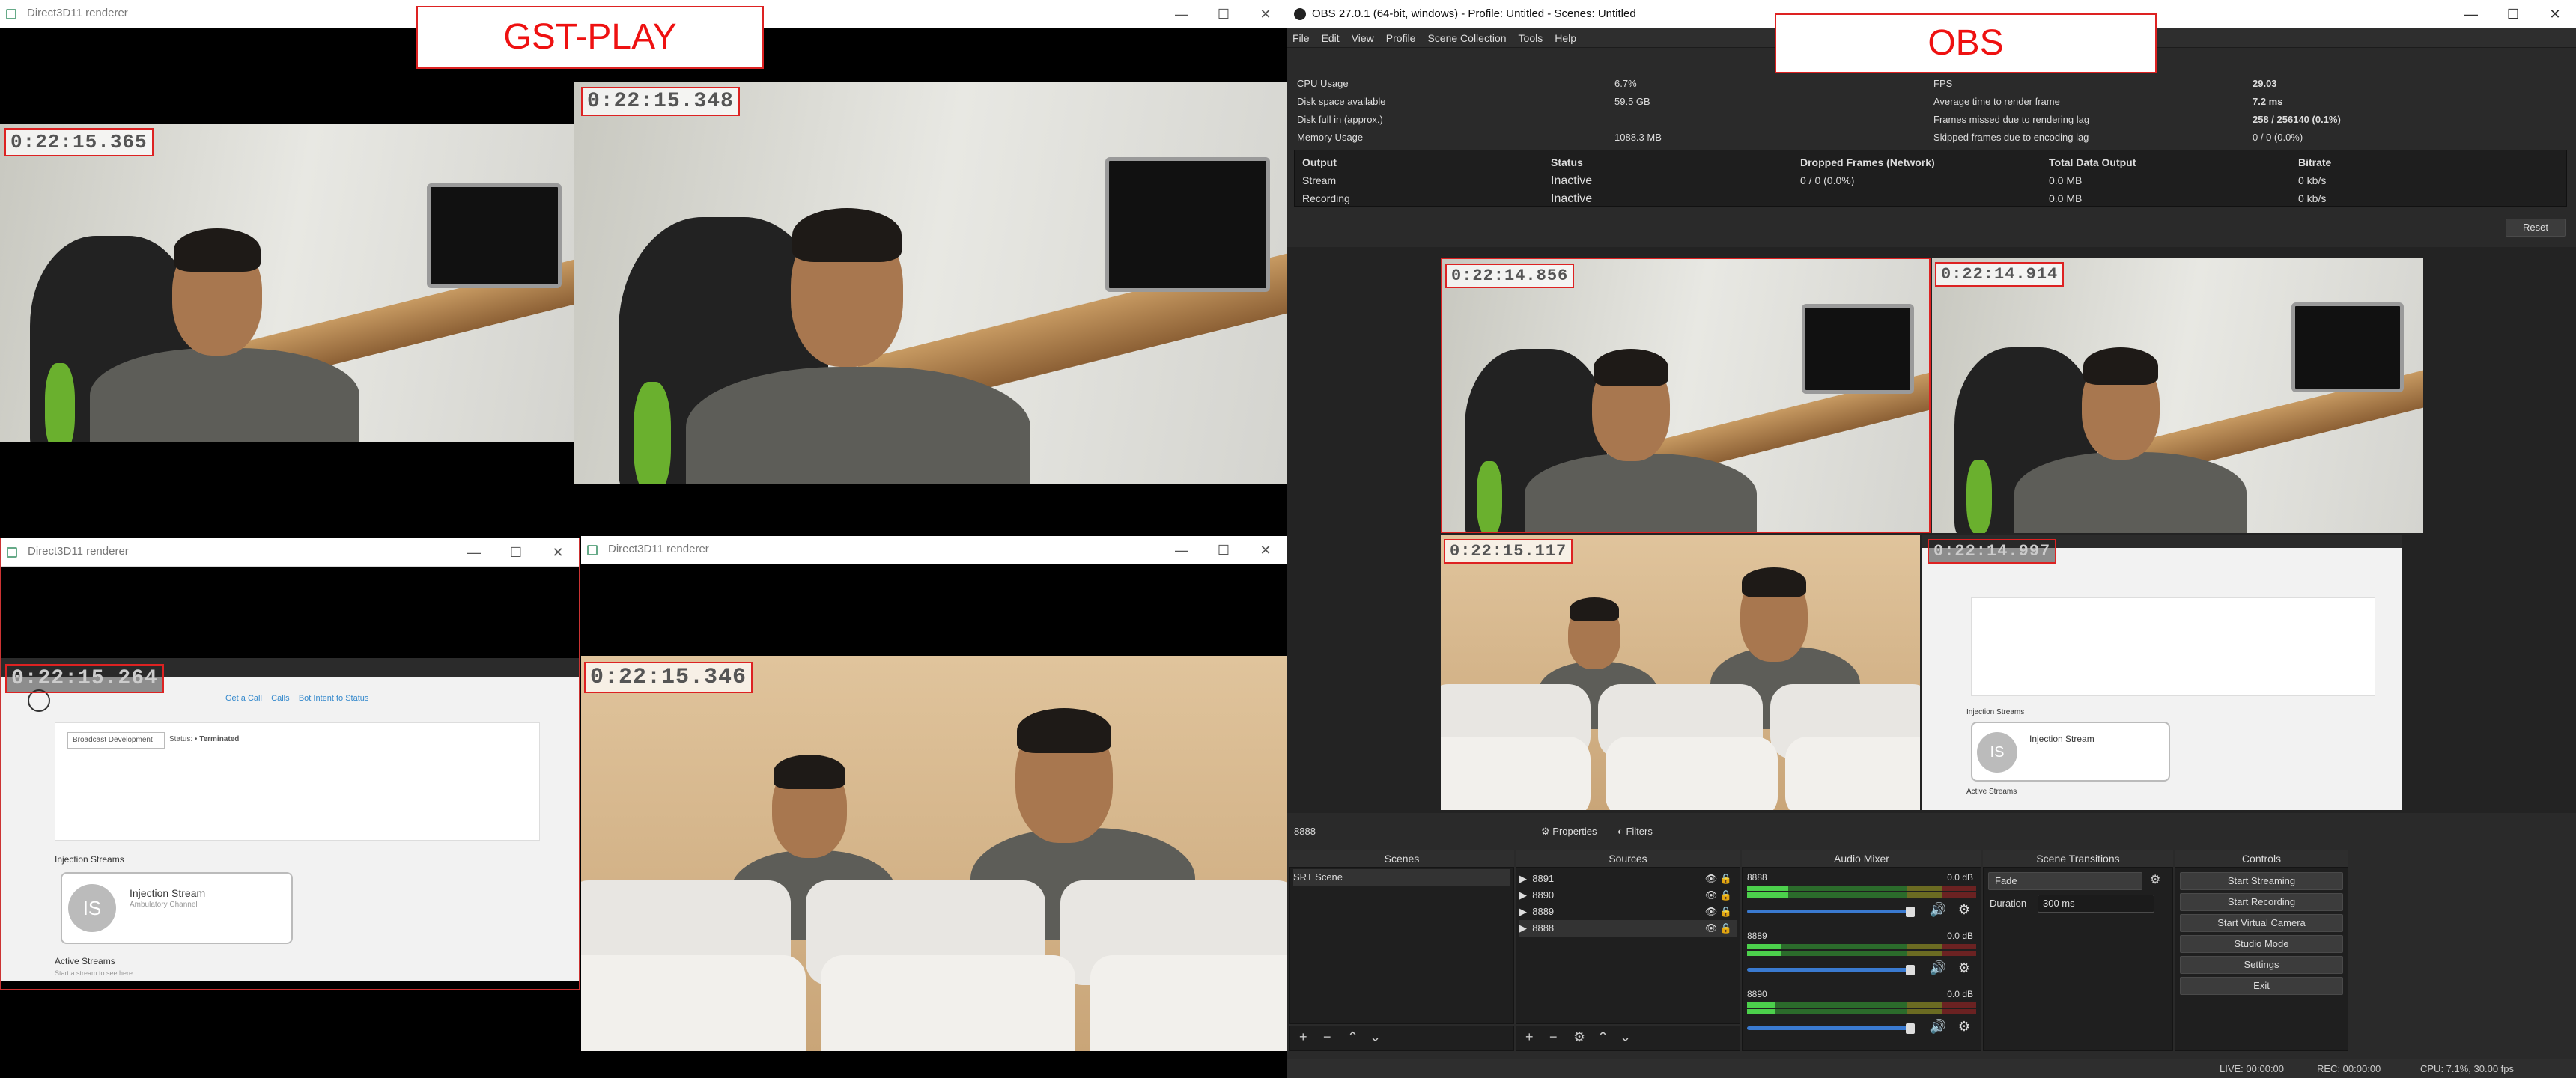 Image resolution: width=2576 pixels, height=1078 pixels. Describe the element at coordinates (1401, 38) in the screenshot. I see `menu-profile: Profile` at that location.